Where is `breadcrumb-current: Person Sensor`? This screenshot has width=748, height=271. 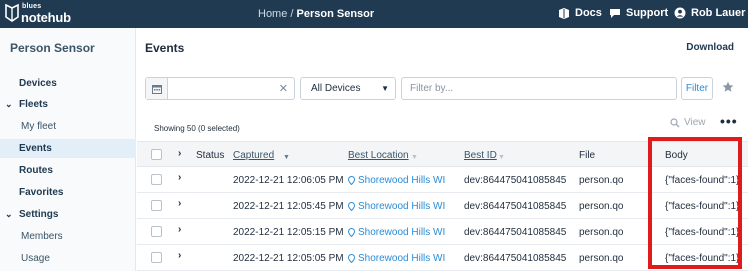
breadcrumb-current: Person Sensor is located at coordinates (335, 14).